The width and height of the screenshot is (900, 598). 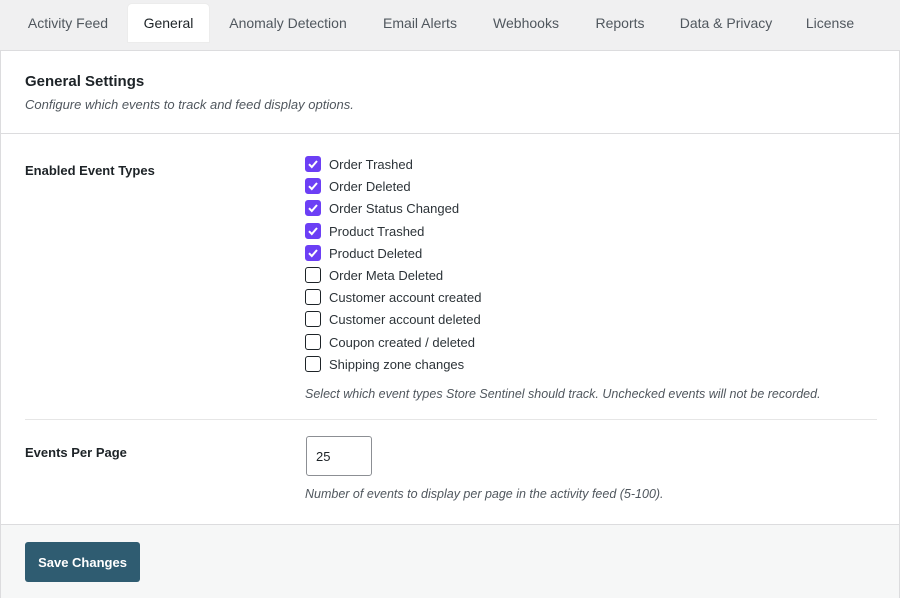 I want to click on checkbox-customer-account-created: Customer account created, so click(x=465, y=297).